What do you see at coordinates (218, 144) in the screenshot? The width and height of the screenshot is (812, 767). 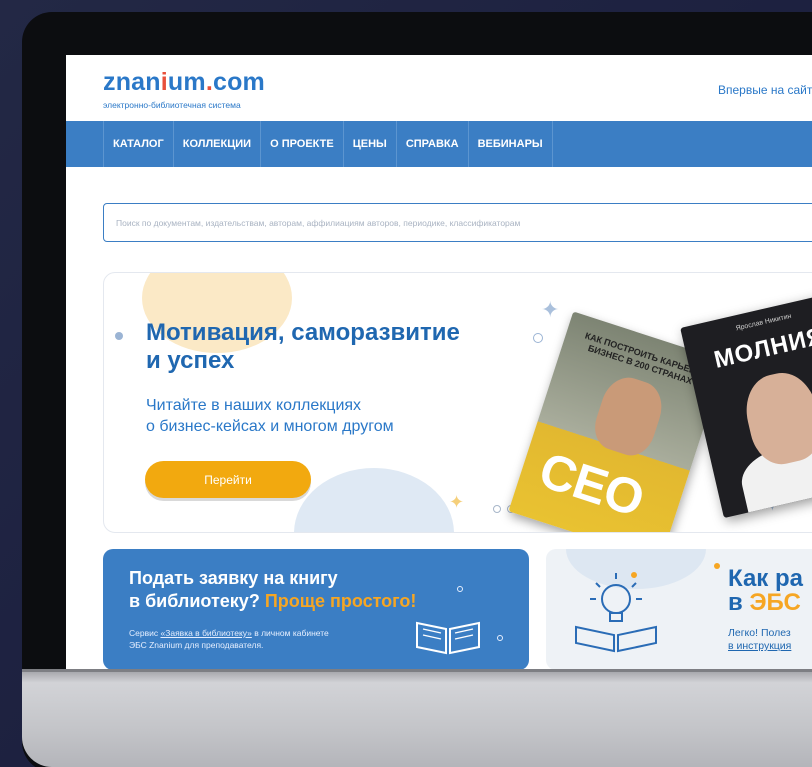 I see `nav-item-collections: КОЛЛЕКЦИИ` at bounding box center [218, 144].